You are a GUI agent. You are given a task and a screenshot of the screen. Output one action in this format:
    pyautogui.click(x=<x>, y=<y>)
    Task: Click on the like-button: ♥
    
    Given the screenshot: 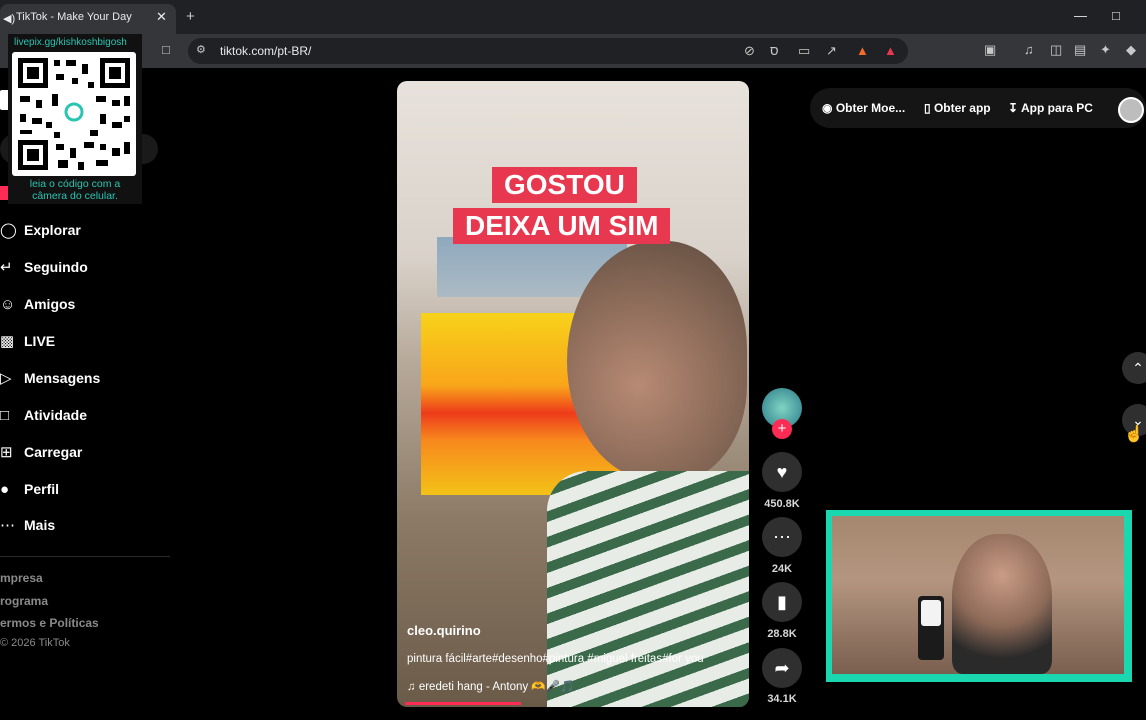 What is the action you would take?
    pyautogui.click(x=782, y=472)
    